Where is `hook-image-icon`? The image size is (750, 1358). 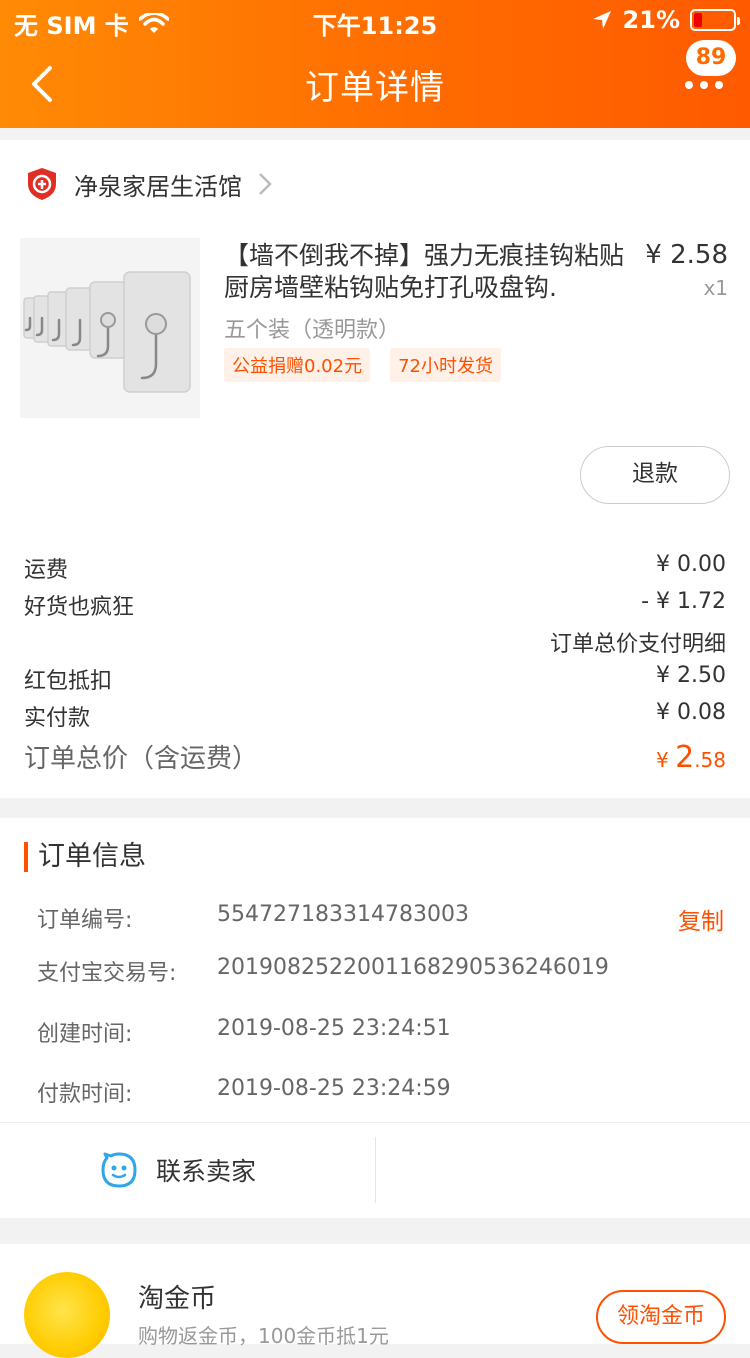
hook-image-icon is located at coordinates (110, 328).